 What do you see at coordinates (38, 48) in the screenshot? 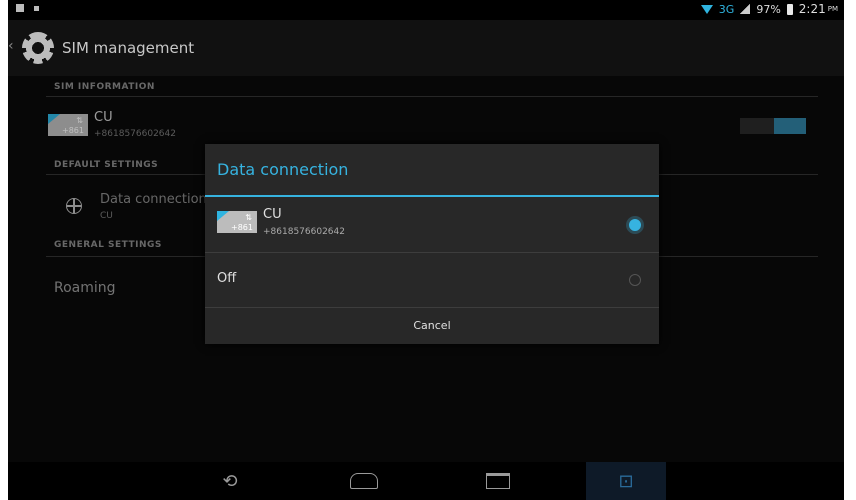
I see `settings-gear-icon` at bounding box center [38, 48].